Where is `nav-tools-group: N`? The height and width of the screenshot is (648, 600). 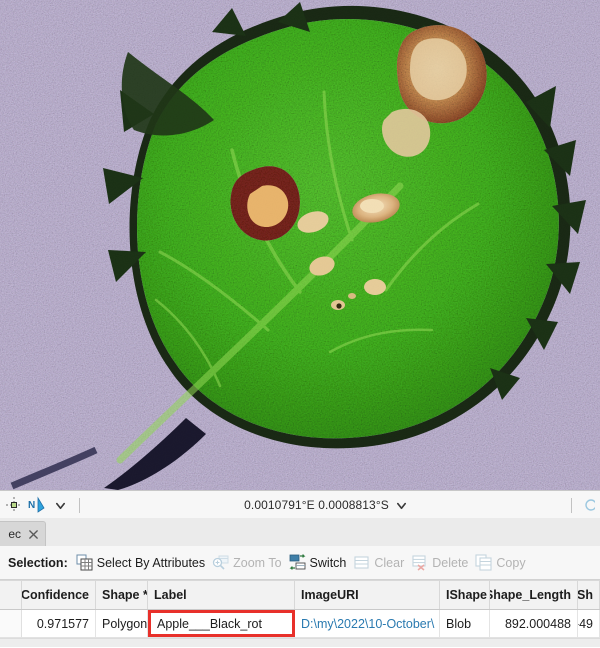 nav-tools-group: N is located at coordinates (43, 505).